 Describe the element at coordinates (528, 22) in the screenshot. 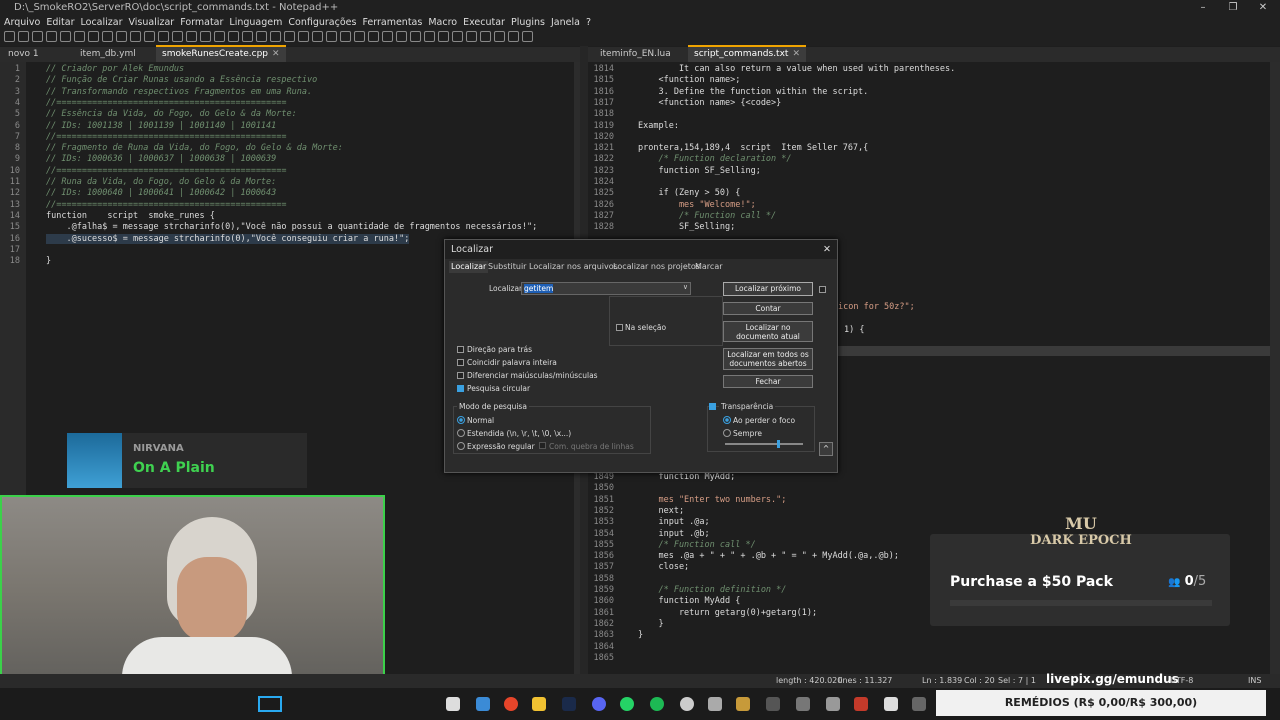

I see `menu-item: Plugins` at that location.